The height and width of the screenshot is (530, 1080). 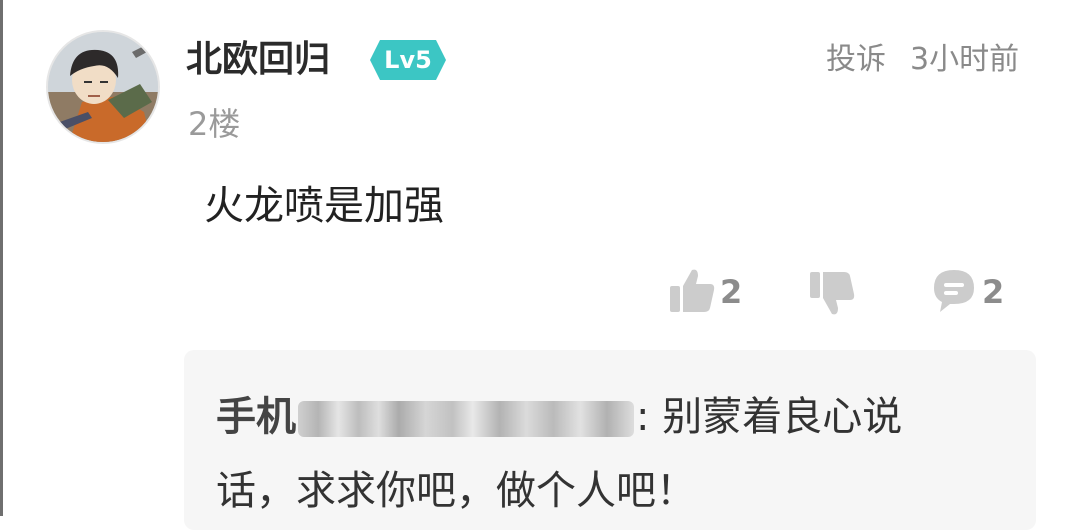 What do you see at coordinates (214, 124) in the screenshot?
I see `floor-number: 2楼` at bounding box center [214, 124].